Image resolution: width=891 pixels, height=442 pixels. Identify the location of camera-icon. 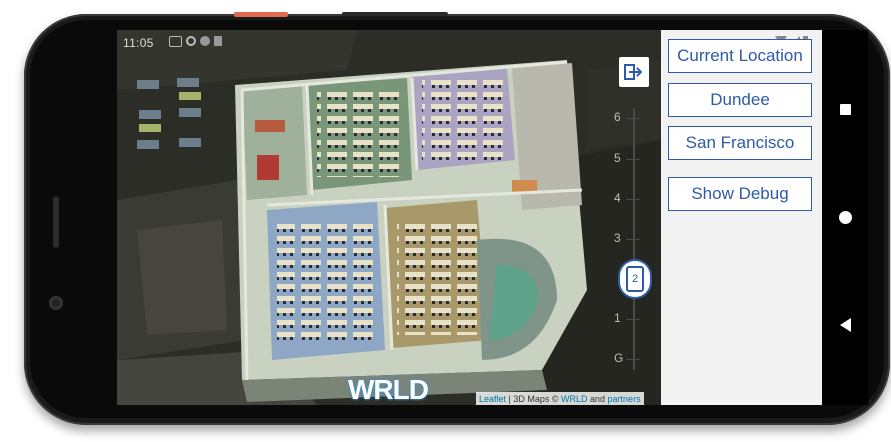
(175, 41).